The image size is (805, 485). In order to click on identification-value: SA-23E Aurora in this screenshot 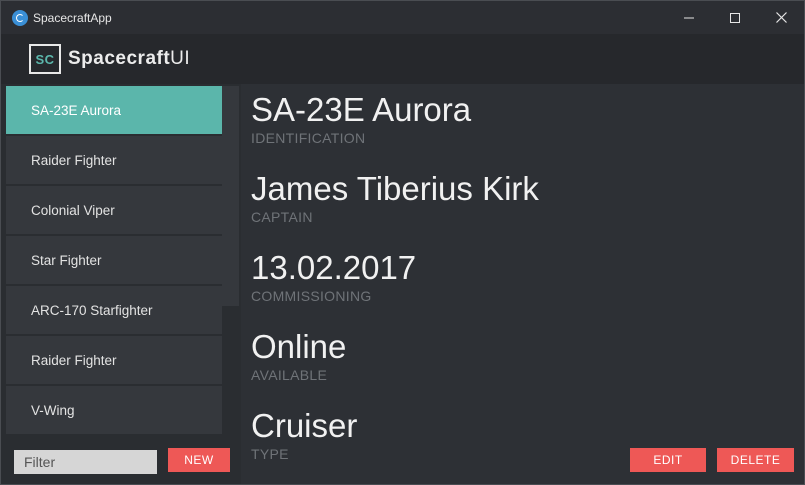, I will do `click(361, 109)`.